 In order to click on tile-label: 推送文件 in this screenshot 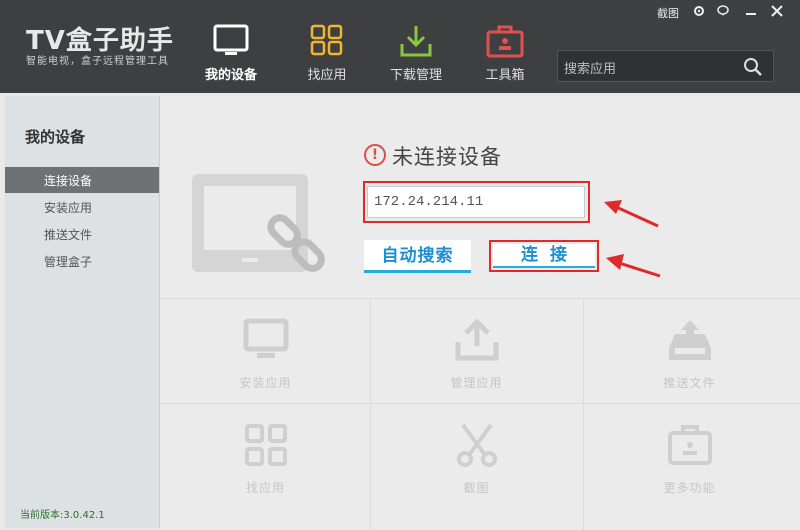, I will do `click(689, 383)`.